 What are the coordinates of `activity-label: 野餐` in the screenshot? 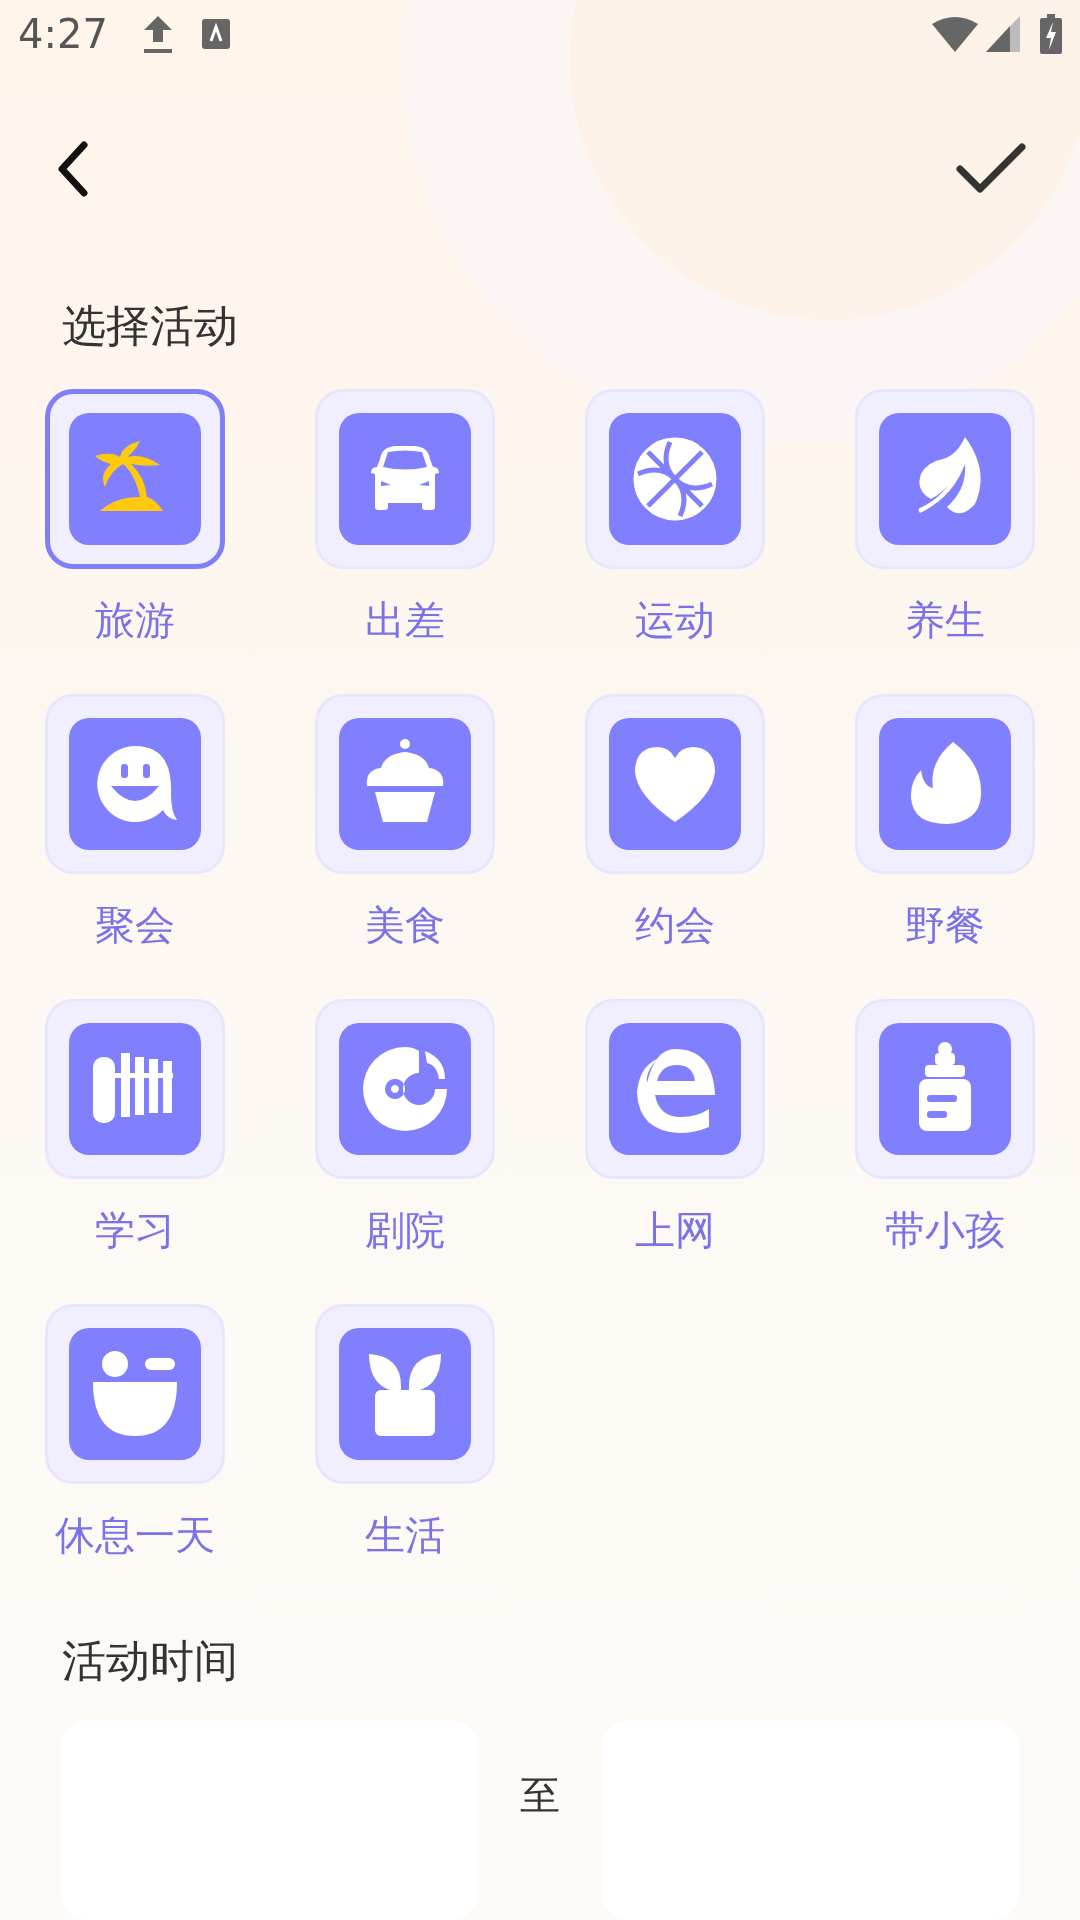 It's located at (945, 925).